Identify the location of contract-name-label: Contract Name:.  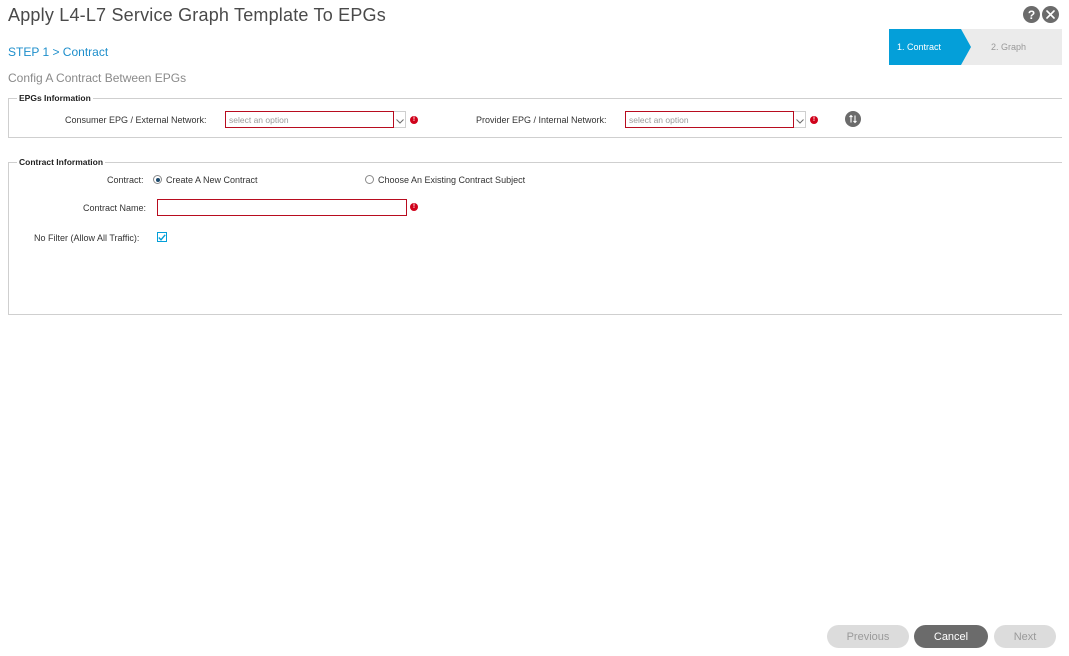
(115, 208).